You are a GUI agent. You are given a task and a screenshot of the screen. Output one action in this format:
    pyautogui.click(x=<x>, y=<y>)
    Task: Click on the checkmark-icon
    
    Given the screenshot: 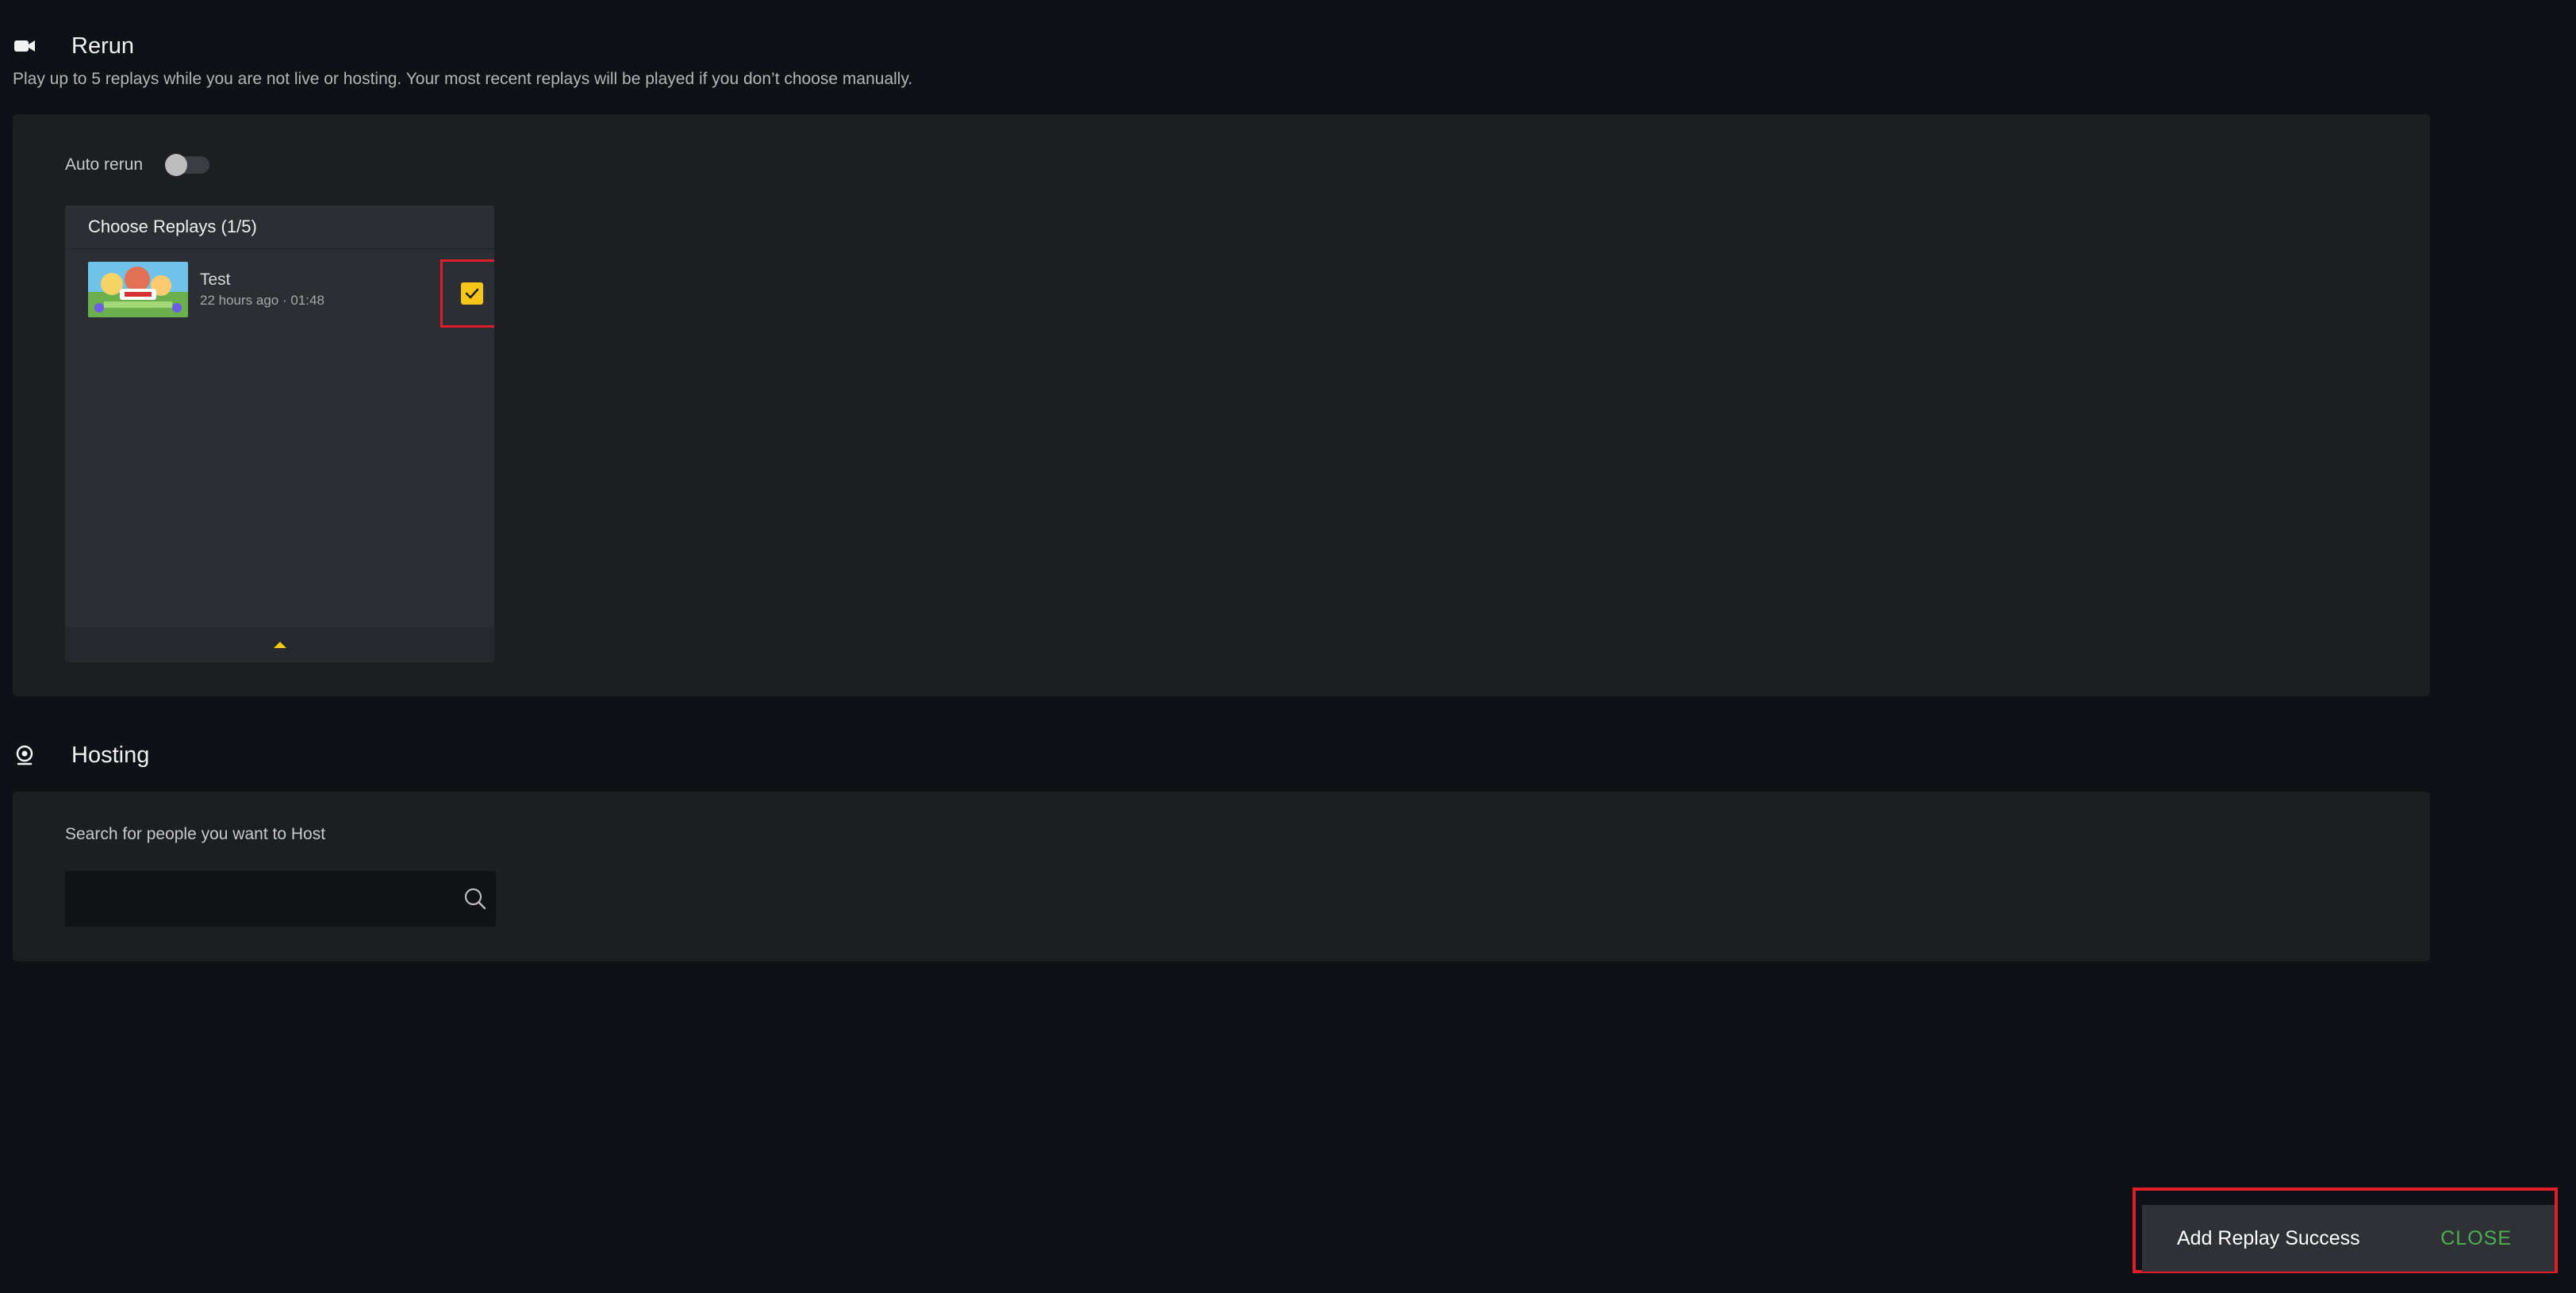 What is the action you would take?
    pyautogui.click(x=472, y=293)
    